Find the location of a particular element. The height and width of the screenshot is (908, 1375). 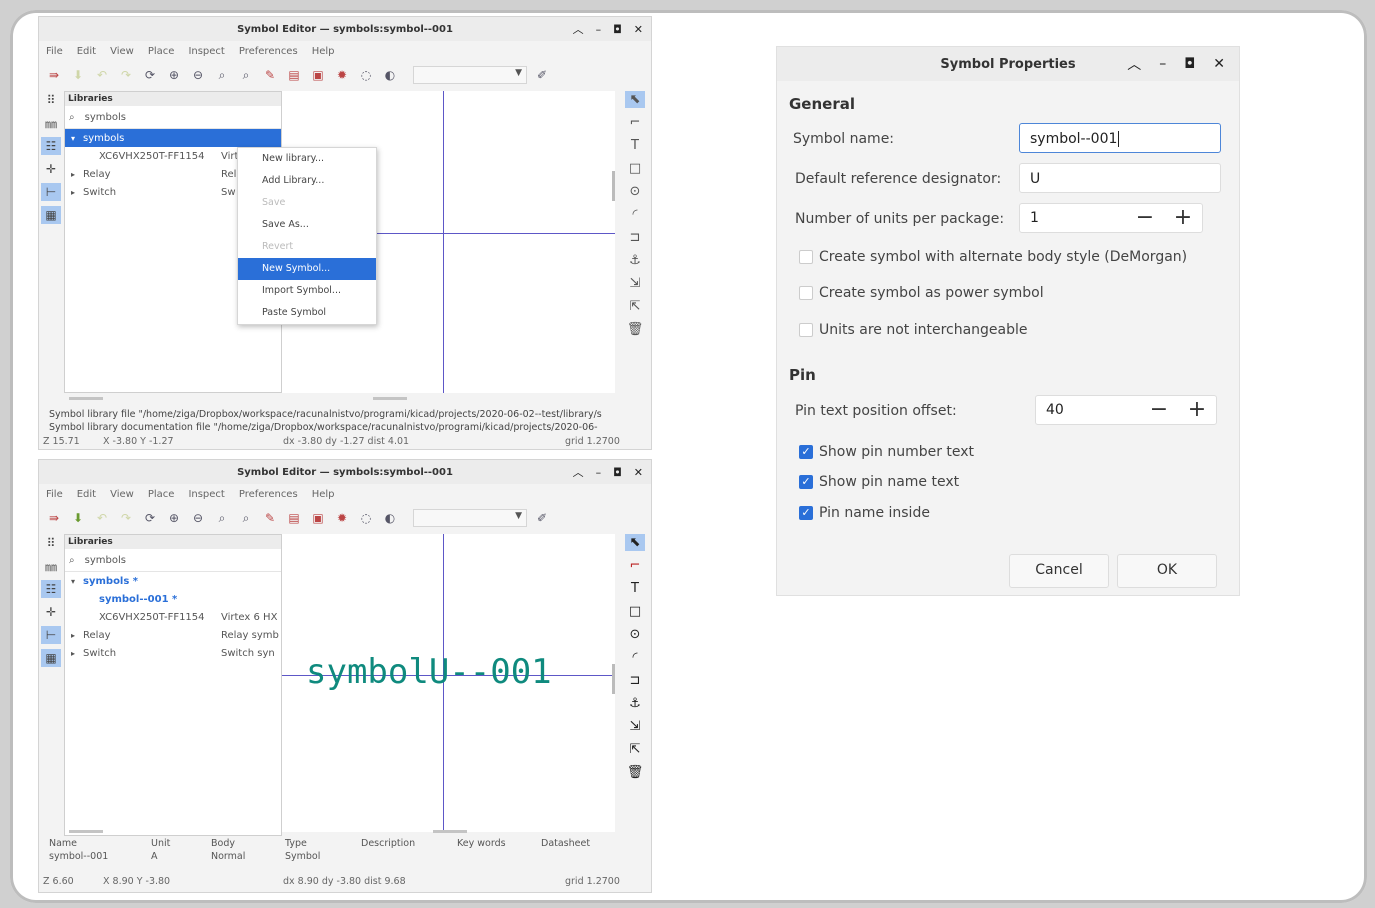

plus-icon: + is located at coordinates (1197, 410).